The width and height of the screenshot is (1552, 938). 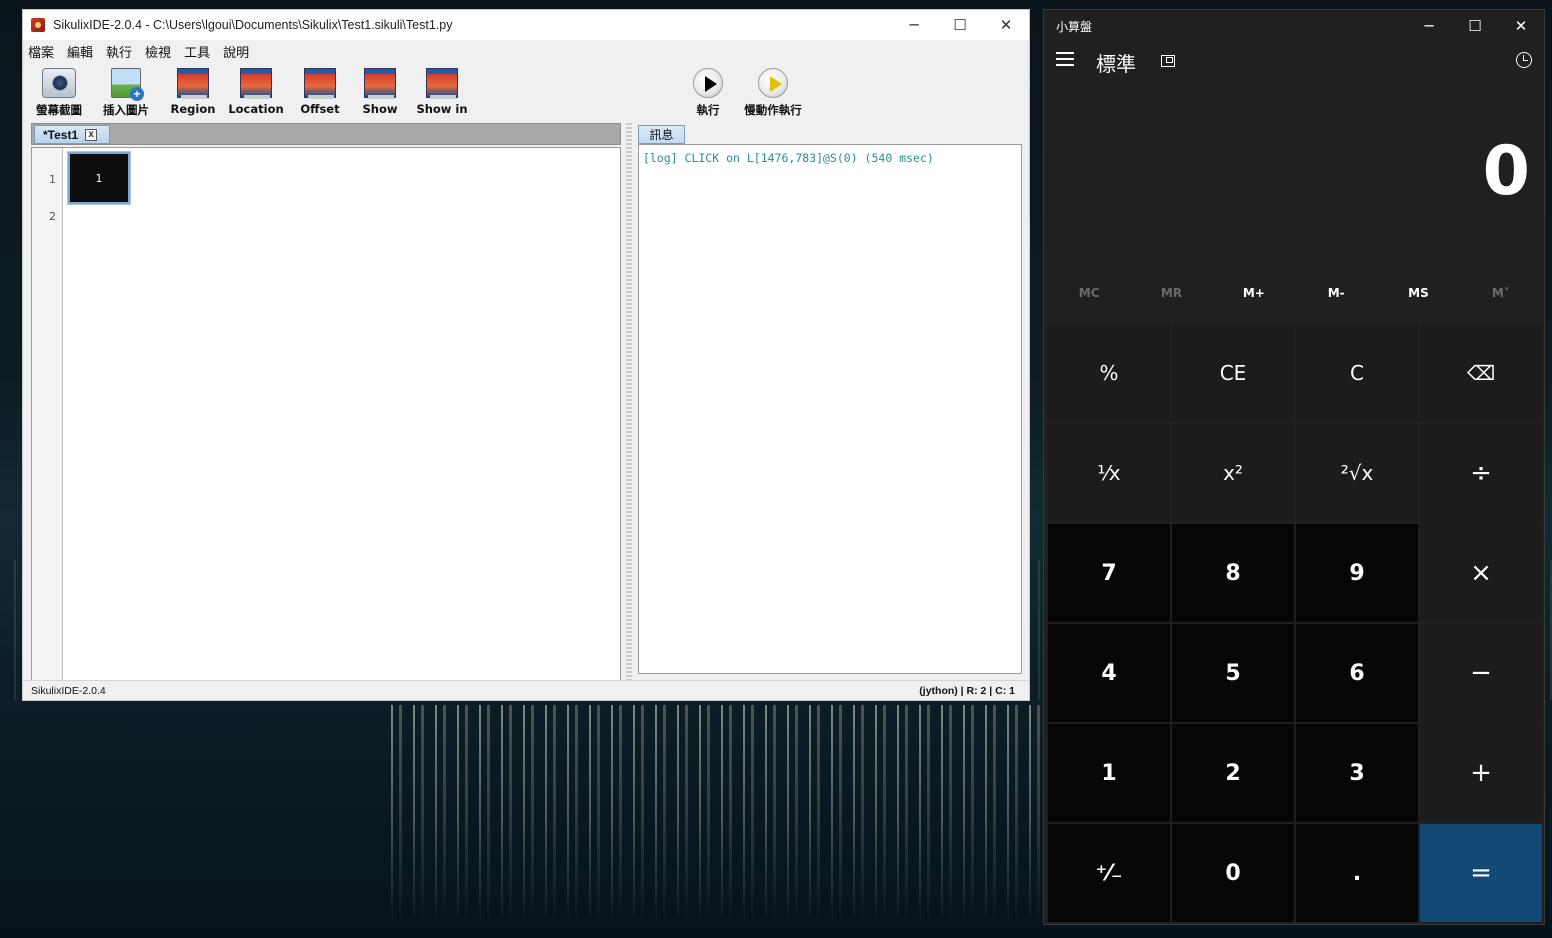 I want to click on show-in-icon, so click(x=442, y=83).